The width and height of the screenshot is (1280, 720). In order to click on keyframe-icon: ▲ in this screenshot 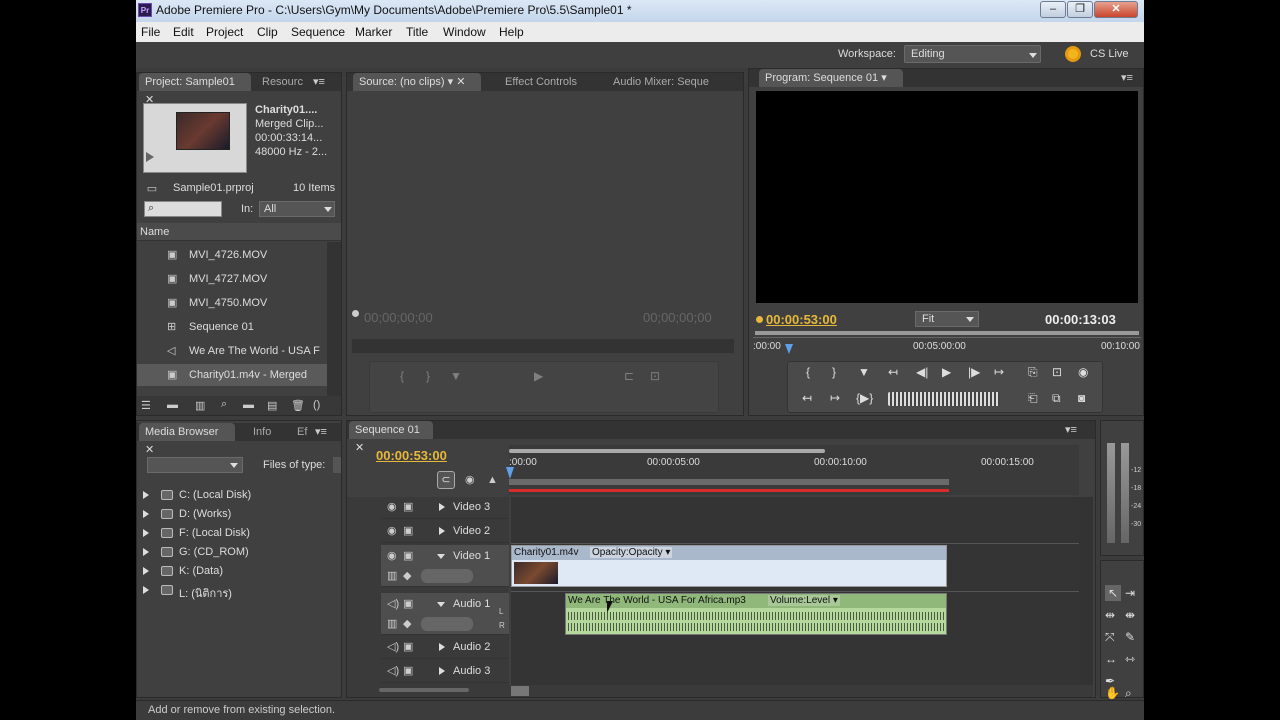, I will do `click(492, 480)`.